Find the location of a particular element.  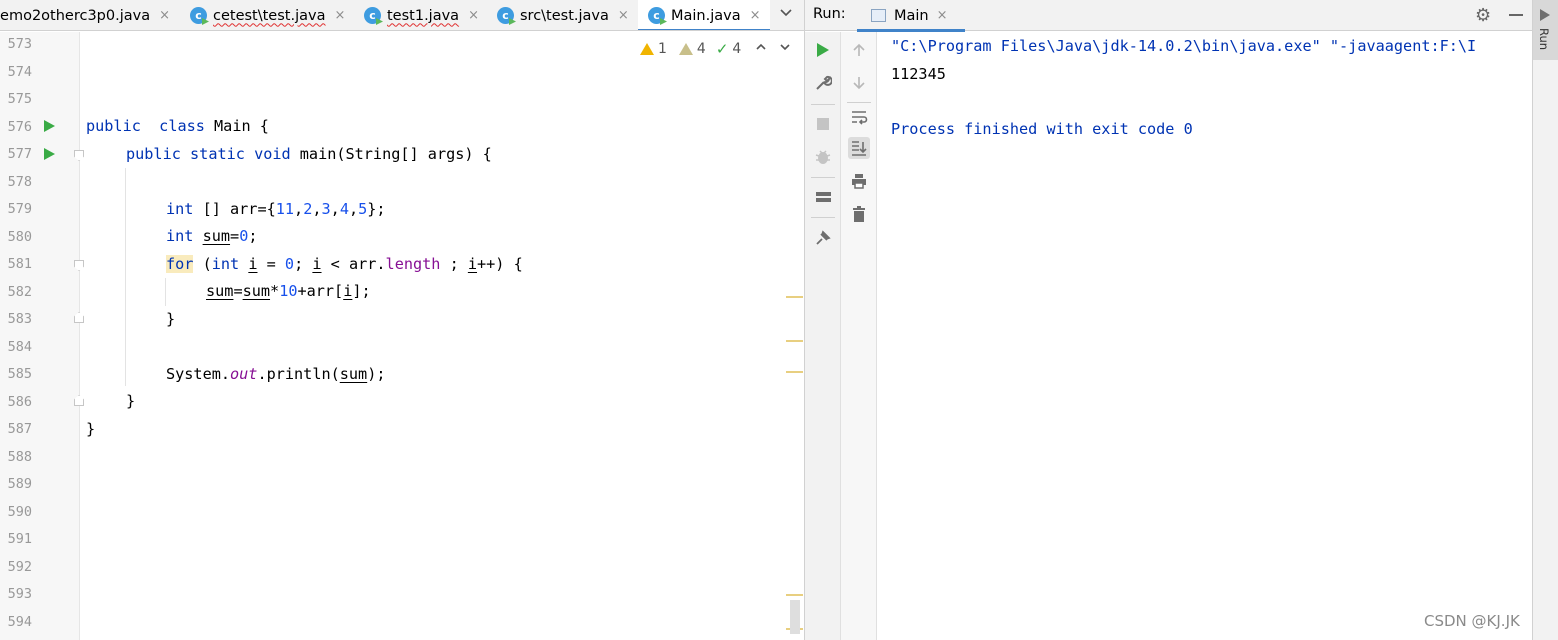

code-line-580: int sum=0; is located at coordinates (212, 237).